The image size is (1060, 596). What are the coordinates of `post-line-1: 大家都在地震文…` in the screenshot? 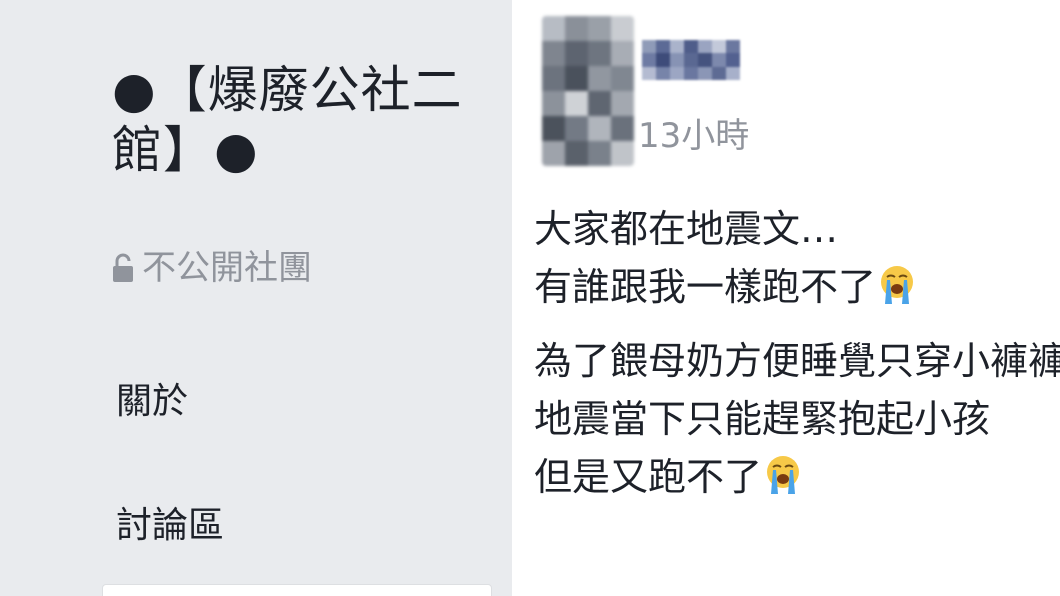 It's located at (794, 229).